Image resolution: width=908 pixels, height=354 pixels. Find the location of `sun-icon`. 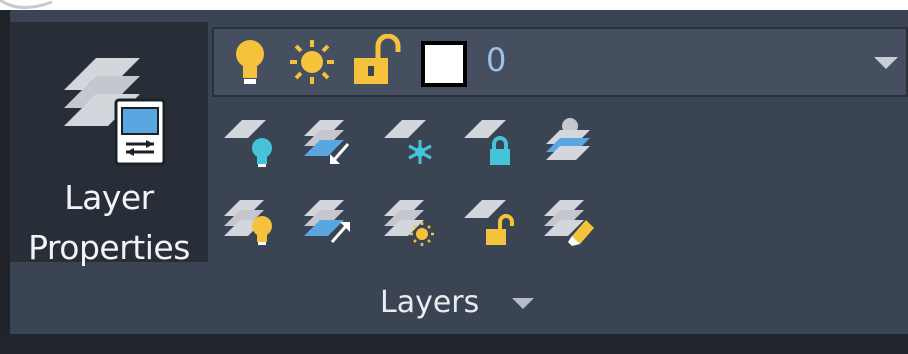

sun-icon is located at coordinates (312, 64).